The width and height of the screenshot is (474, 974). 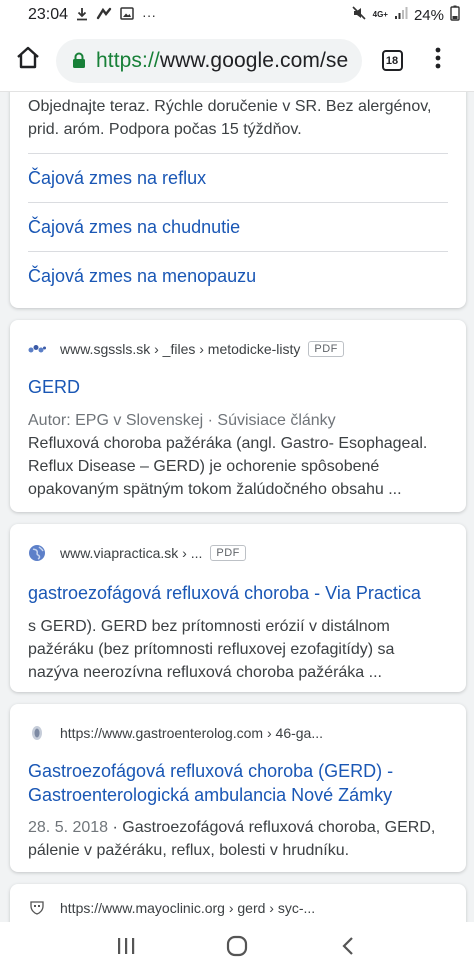 I want to click on address-bar: https://www.google.com/se, so click(x=209, y=60).